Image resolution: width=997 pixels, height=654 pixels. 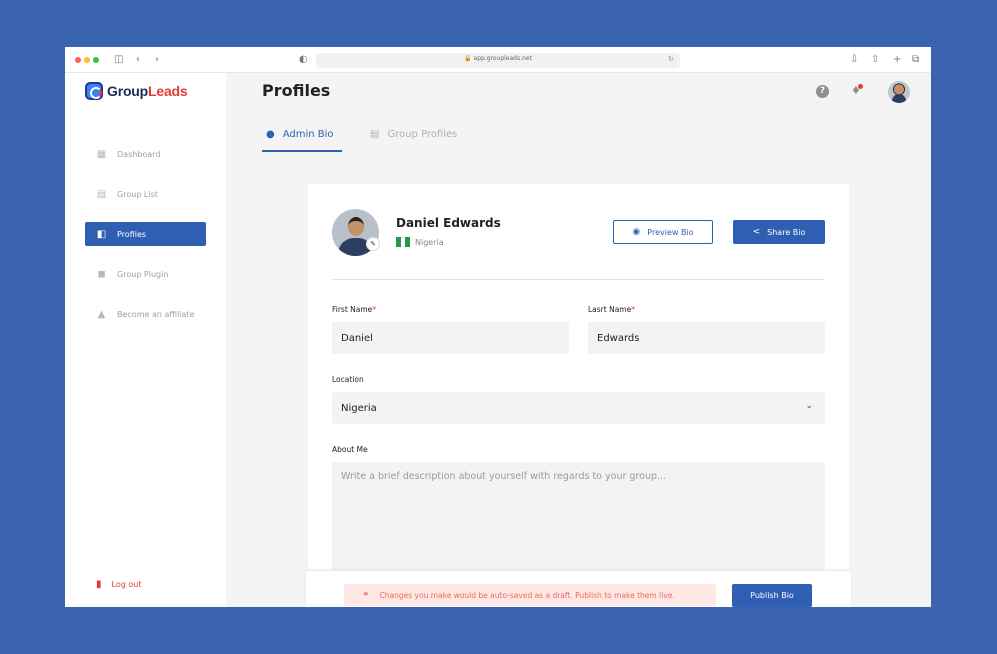 I want to click on cards-icon: ▤, so click(x=375, y=134).